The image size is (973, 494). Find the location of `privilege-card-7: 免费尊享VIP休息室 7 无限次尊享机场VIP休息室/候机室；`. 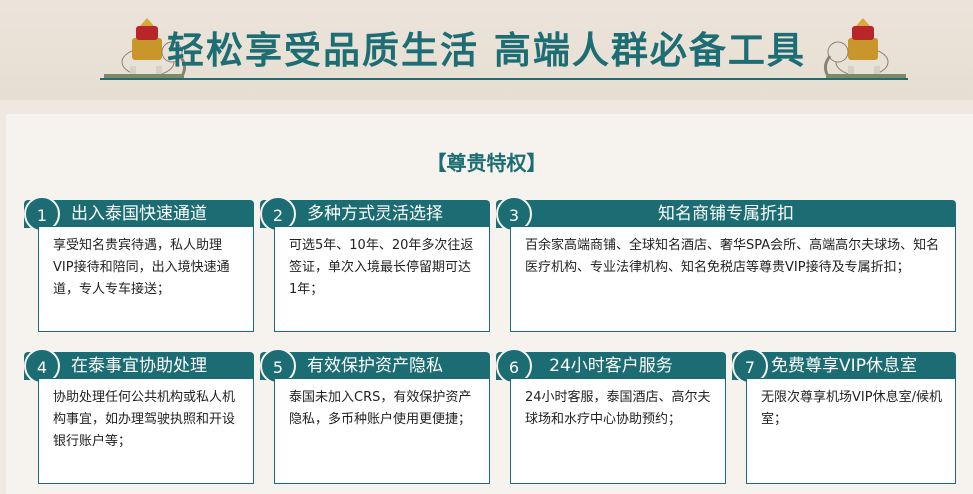

privilege-card-7: 免费尊享VIP休息室 7 无限次尊享机场VIP休息室/候机室； is located at coordinates (844, 416).